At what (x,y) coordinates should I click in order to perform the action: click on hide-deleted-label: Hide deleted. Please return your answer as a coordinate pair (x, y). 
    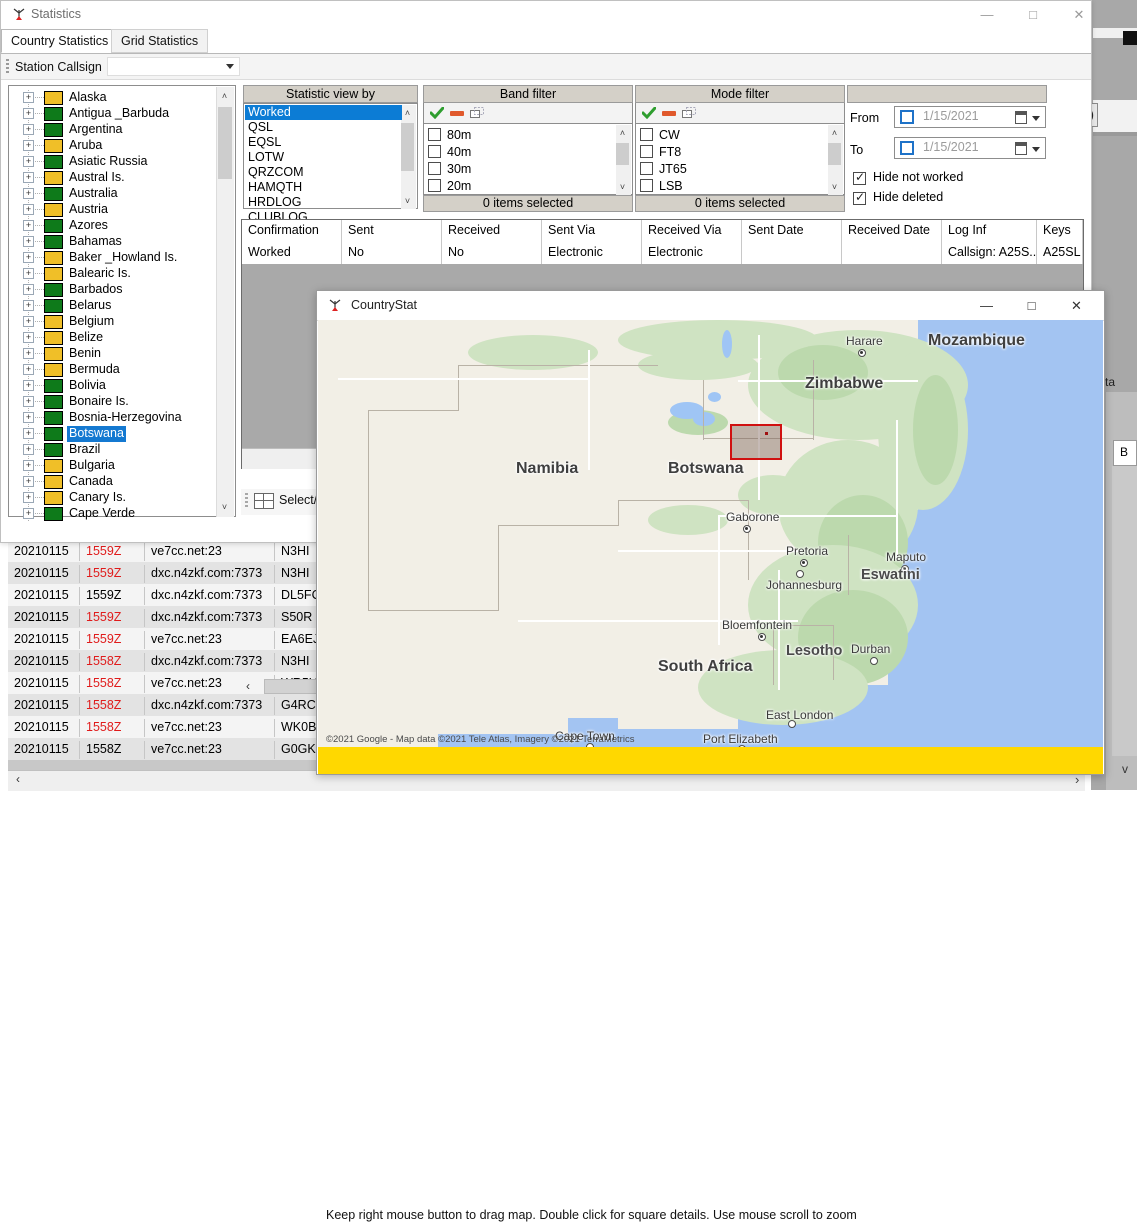
    Looking at the image, I should click on (908, 197).